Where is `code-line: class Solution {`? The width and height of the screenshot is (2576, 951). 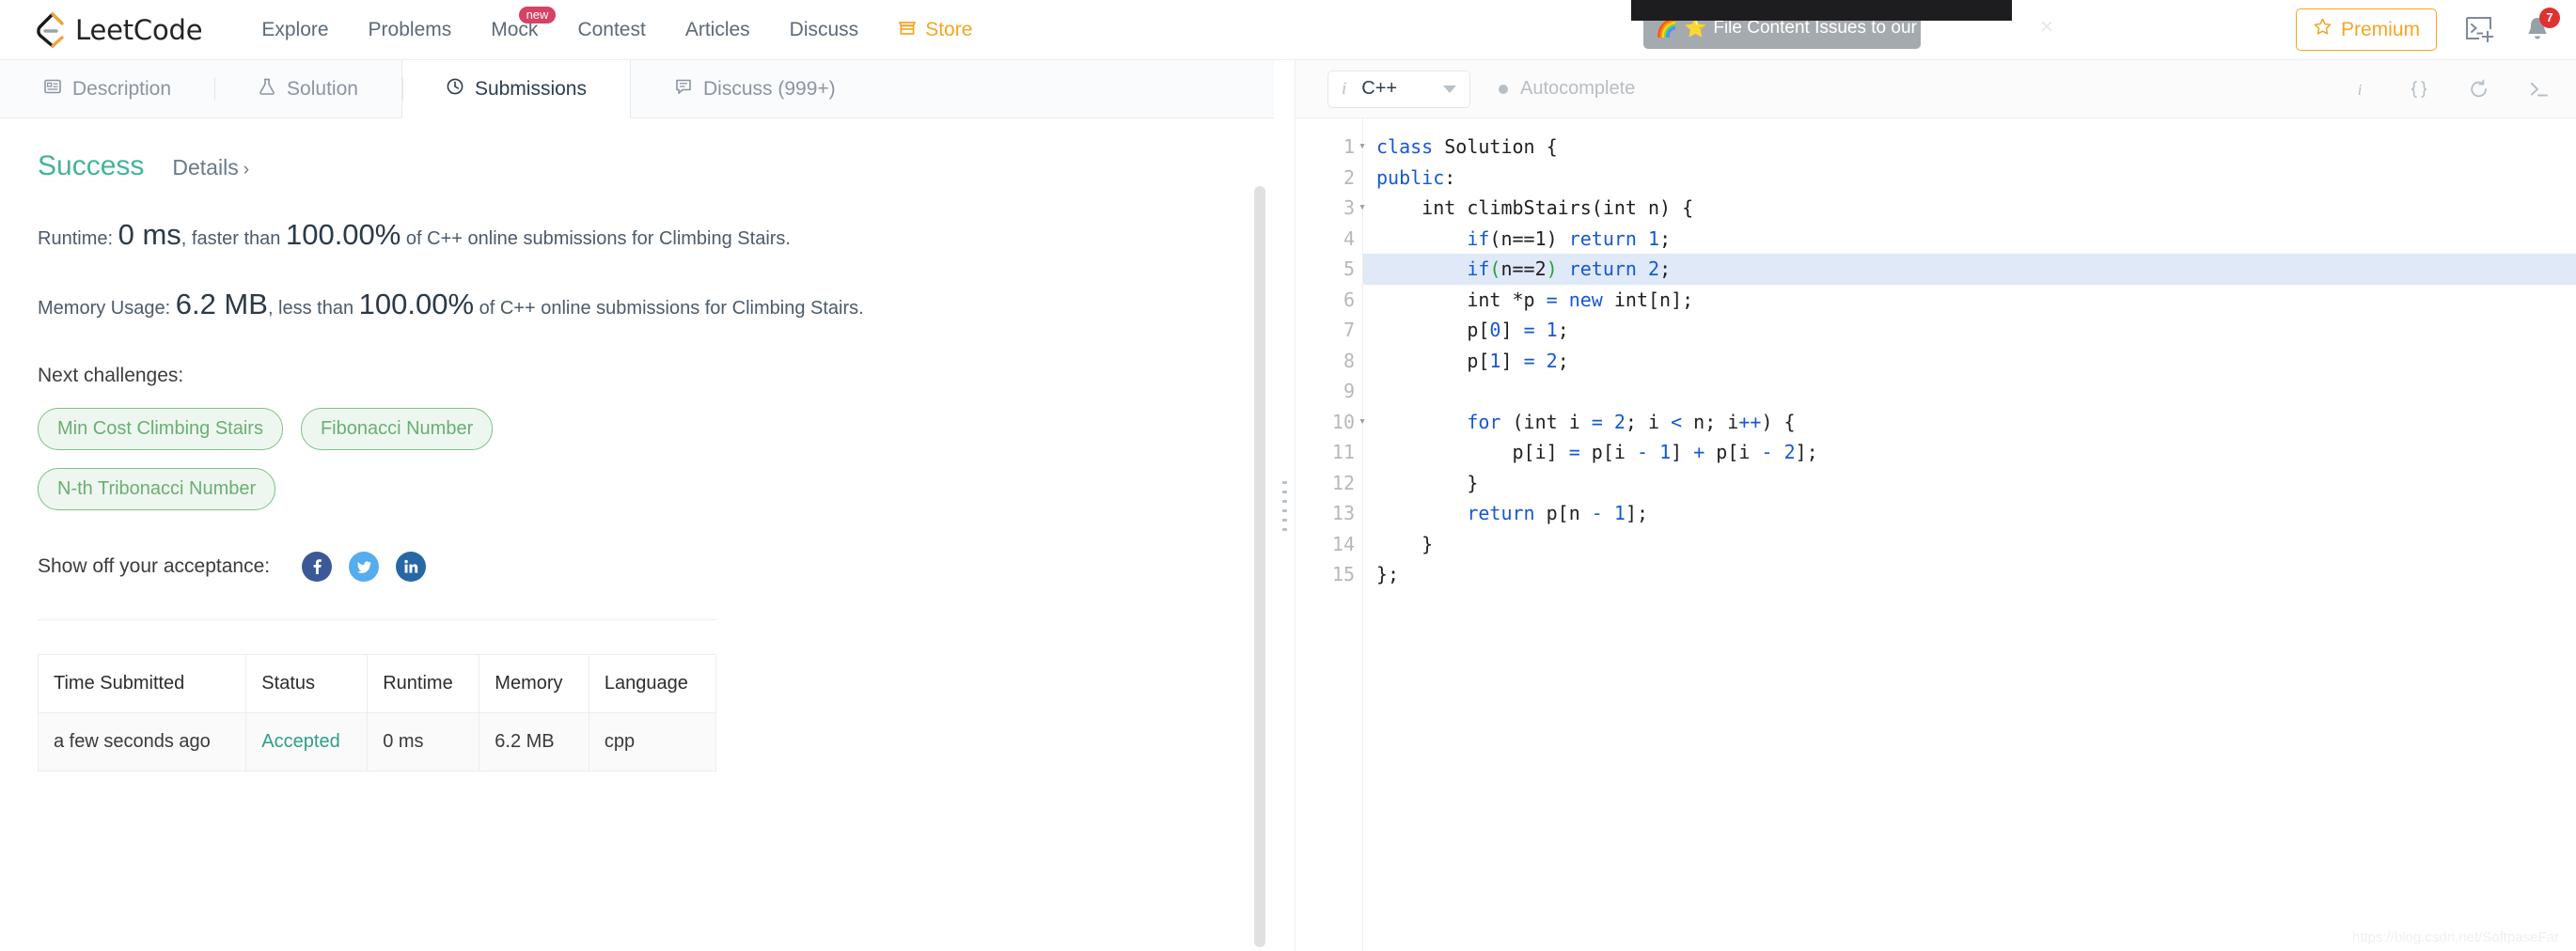 code-line: class Solution { is located at coordinates (1976, 147).